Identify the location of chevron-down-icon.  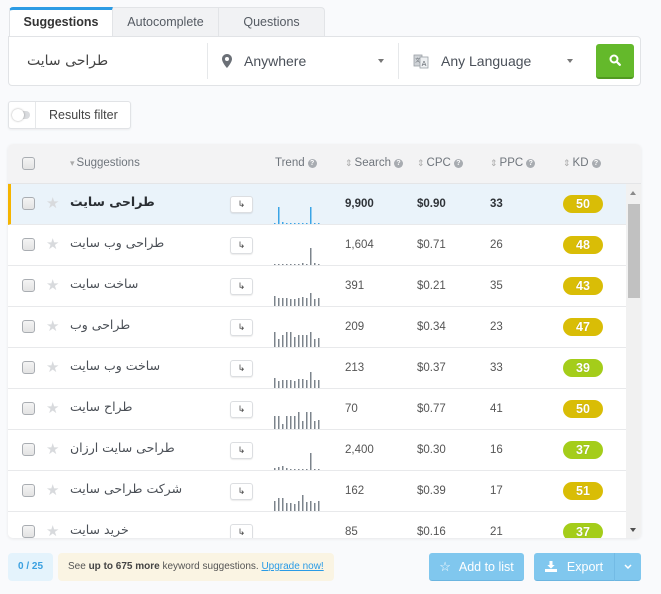
(628, 566).